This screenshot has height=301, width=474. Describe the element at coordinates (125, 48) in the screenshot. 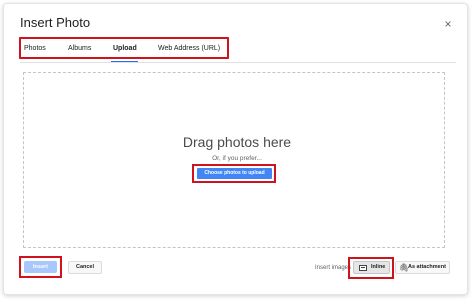

I see `tab-upload: Upload` at that location.